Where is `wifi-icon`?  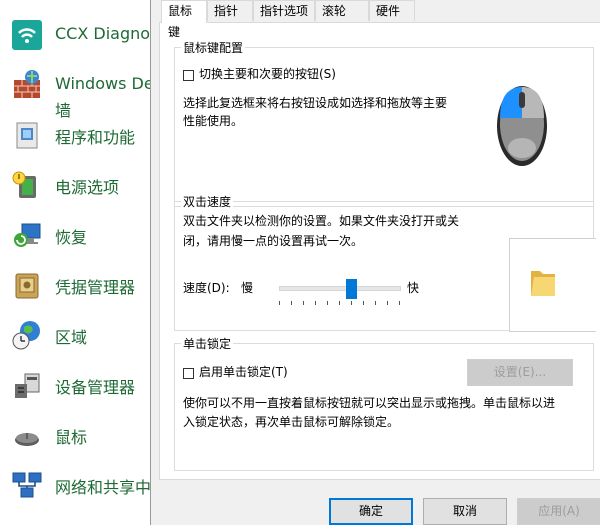 wifi-icon is located at coordinates (27, 35).